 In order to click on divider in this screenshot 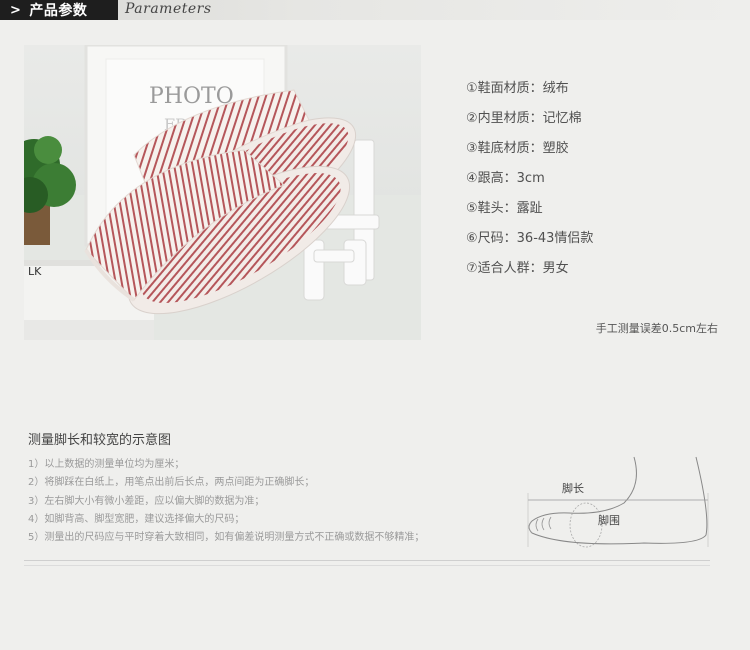, I will do `click(367, 563)`.